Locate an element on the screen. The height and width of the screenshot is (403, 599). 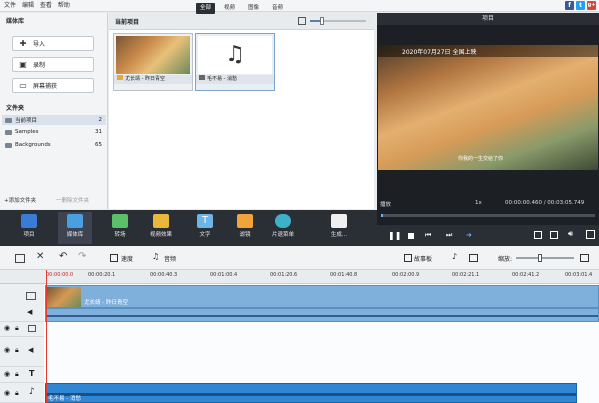
ruler-tick-label: 00:02:21.1 is located at coordinates (466, 275).